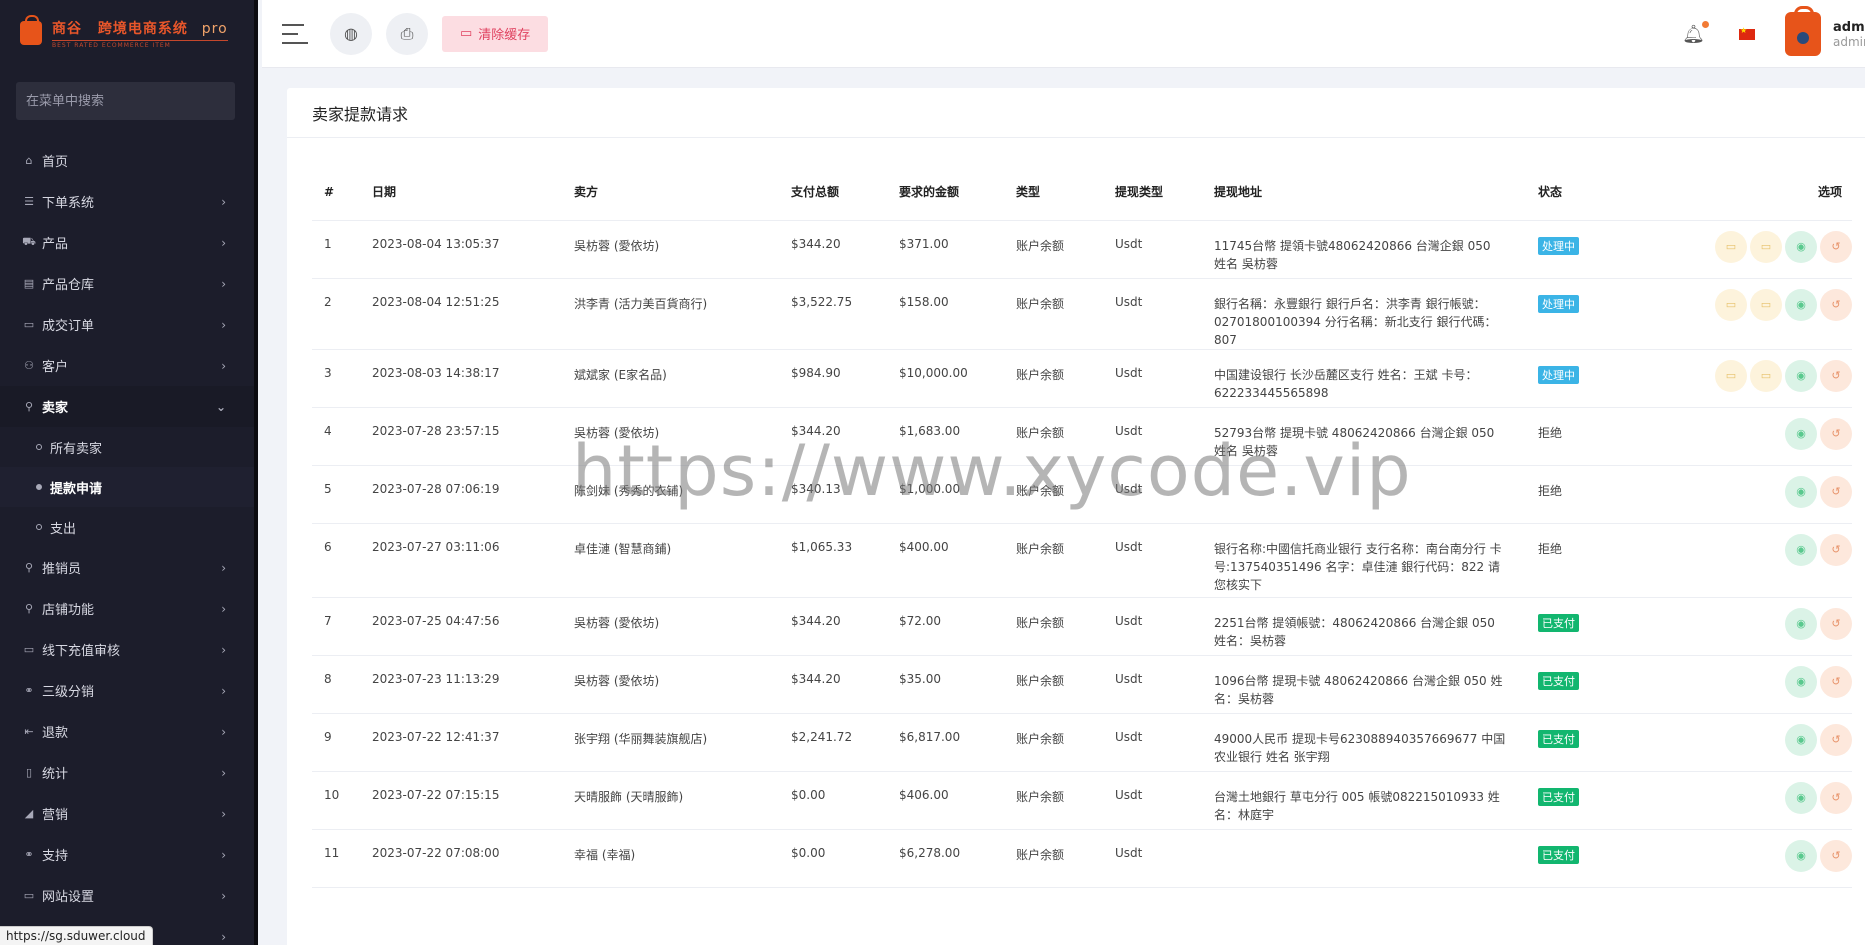  Describe the element at coordinates (1558, 303) in the screenshot. I see `status-badge: 处理中` at that location.